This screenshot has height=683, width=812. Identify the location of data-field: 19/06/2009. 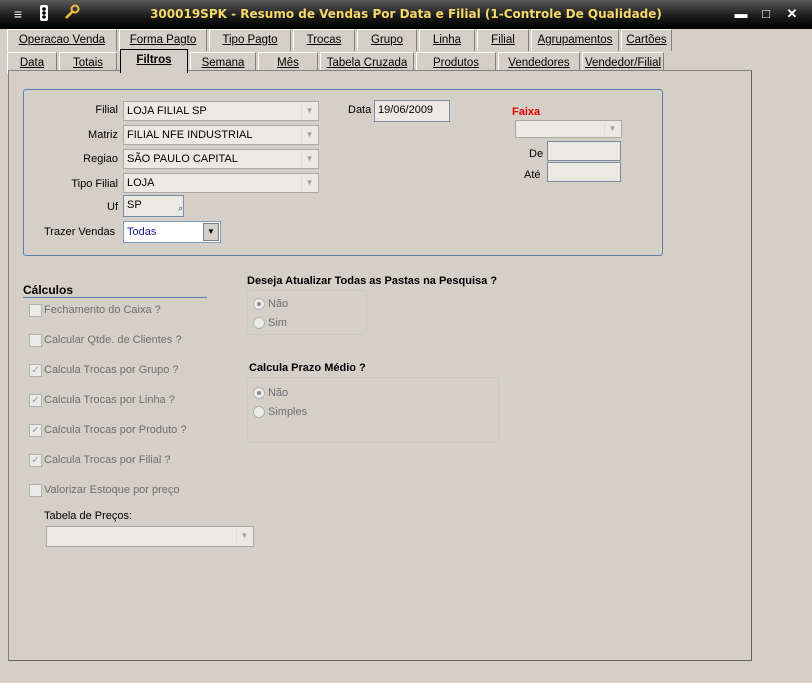
(412, 111).